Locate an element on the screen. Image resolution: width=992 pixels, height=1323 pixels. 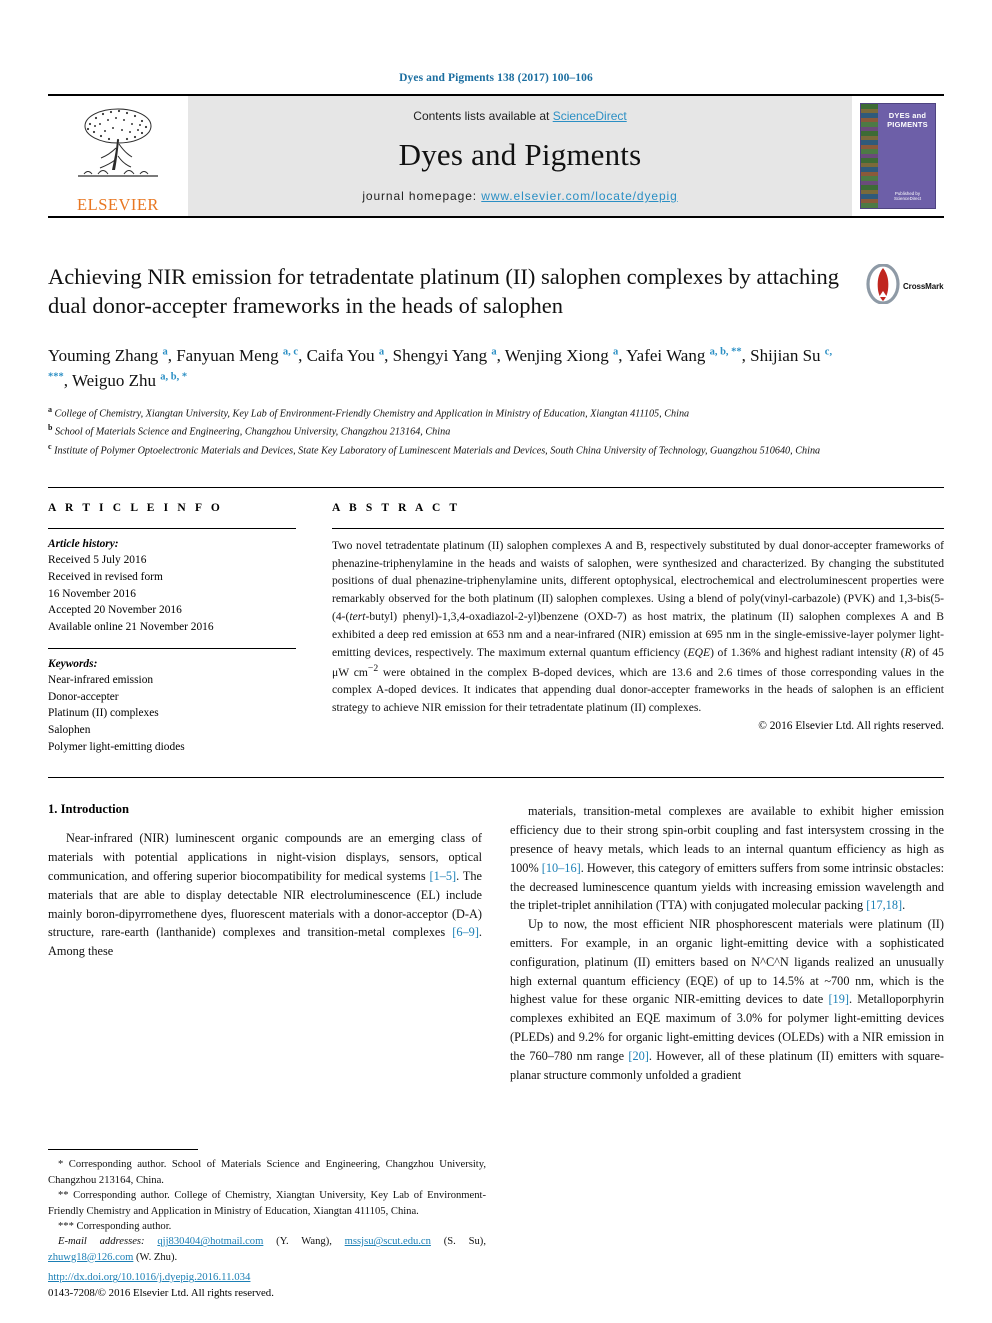
article-history-item: Received in revised form is located at coordinates (105, 576).